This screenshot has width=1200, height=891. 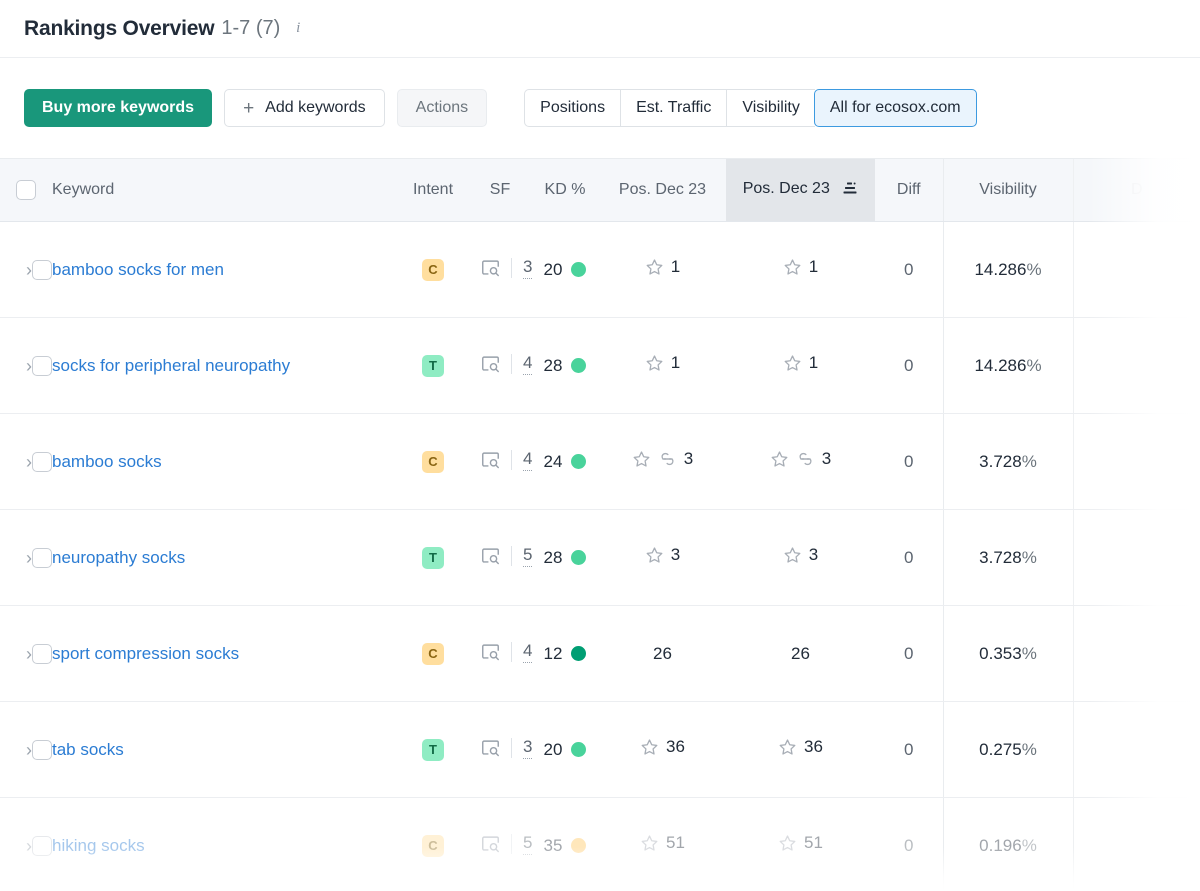 I want to click on kd-value: 24, so click(x=553, y=461).